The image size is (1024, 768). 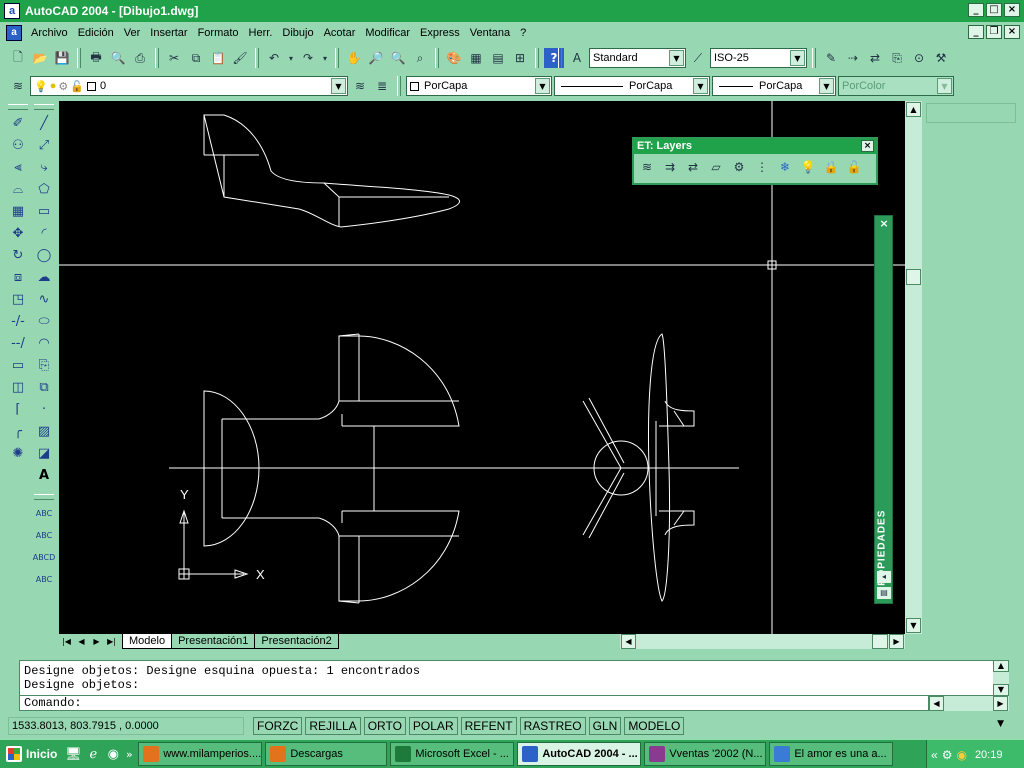 What do you see at coordinates (44, 343) in the screenshot?
I see `ellipse-arc-icon: ◠` at bounding box center [44, 343].